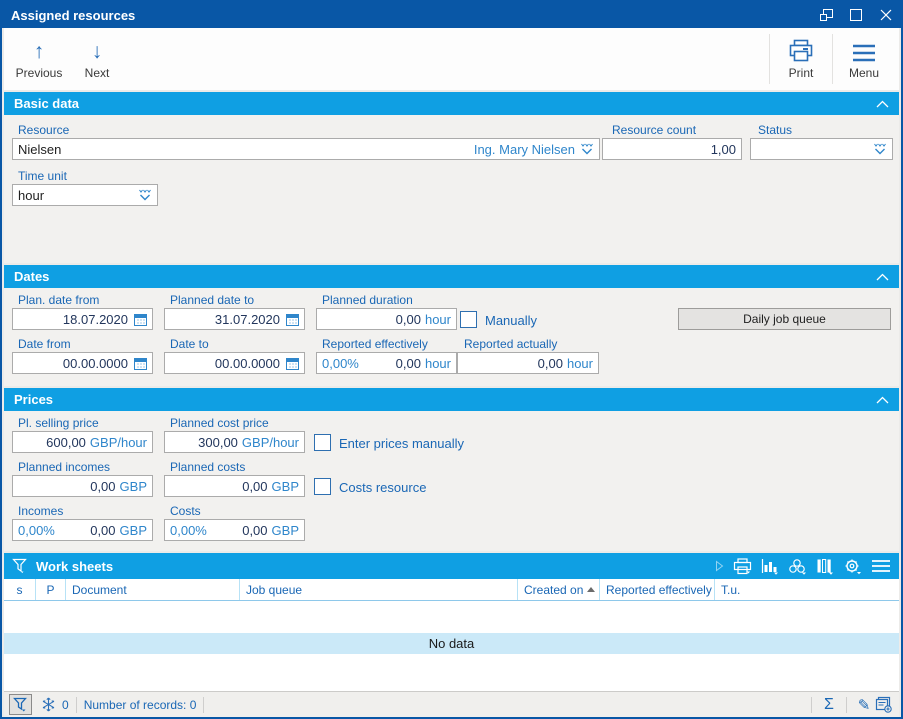  Describe the element at coordinates (32, 276) in the screenshot. I see `dates-title: Dates` at that location.